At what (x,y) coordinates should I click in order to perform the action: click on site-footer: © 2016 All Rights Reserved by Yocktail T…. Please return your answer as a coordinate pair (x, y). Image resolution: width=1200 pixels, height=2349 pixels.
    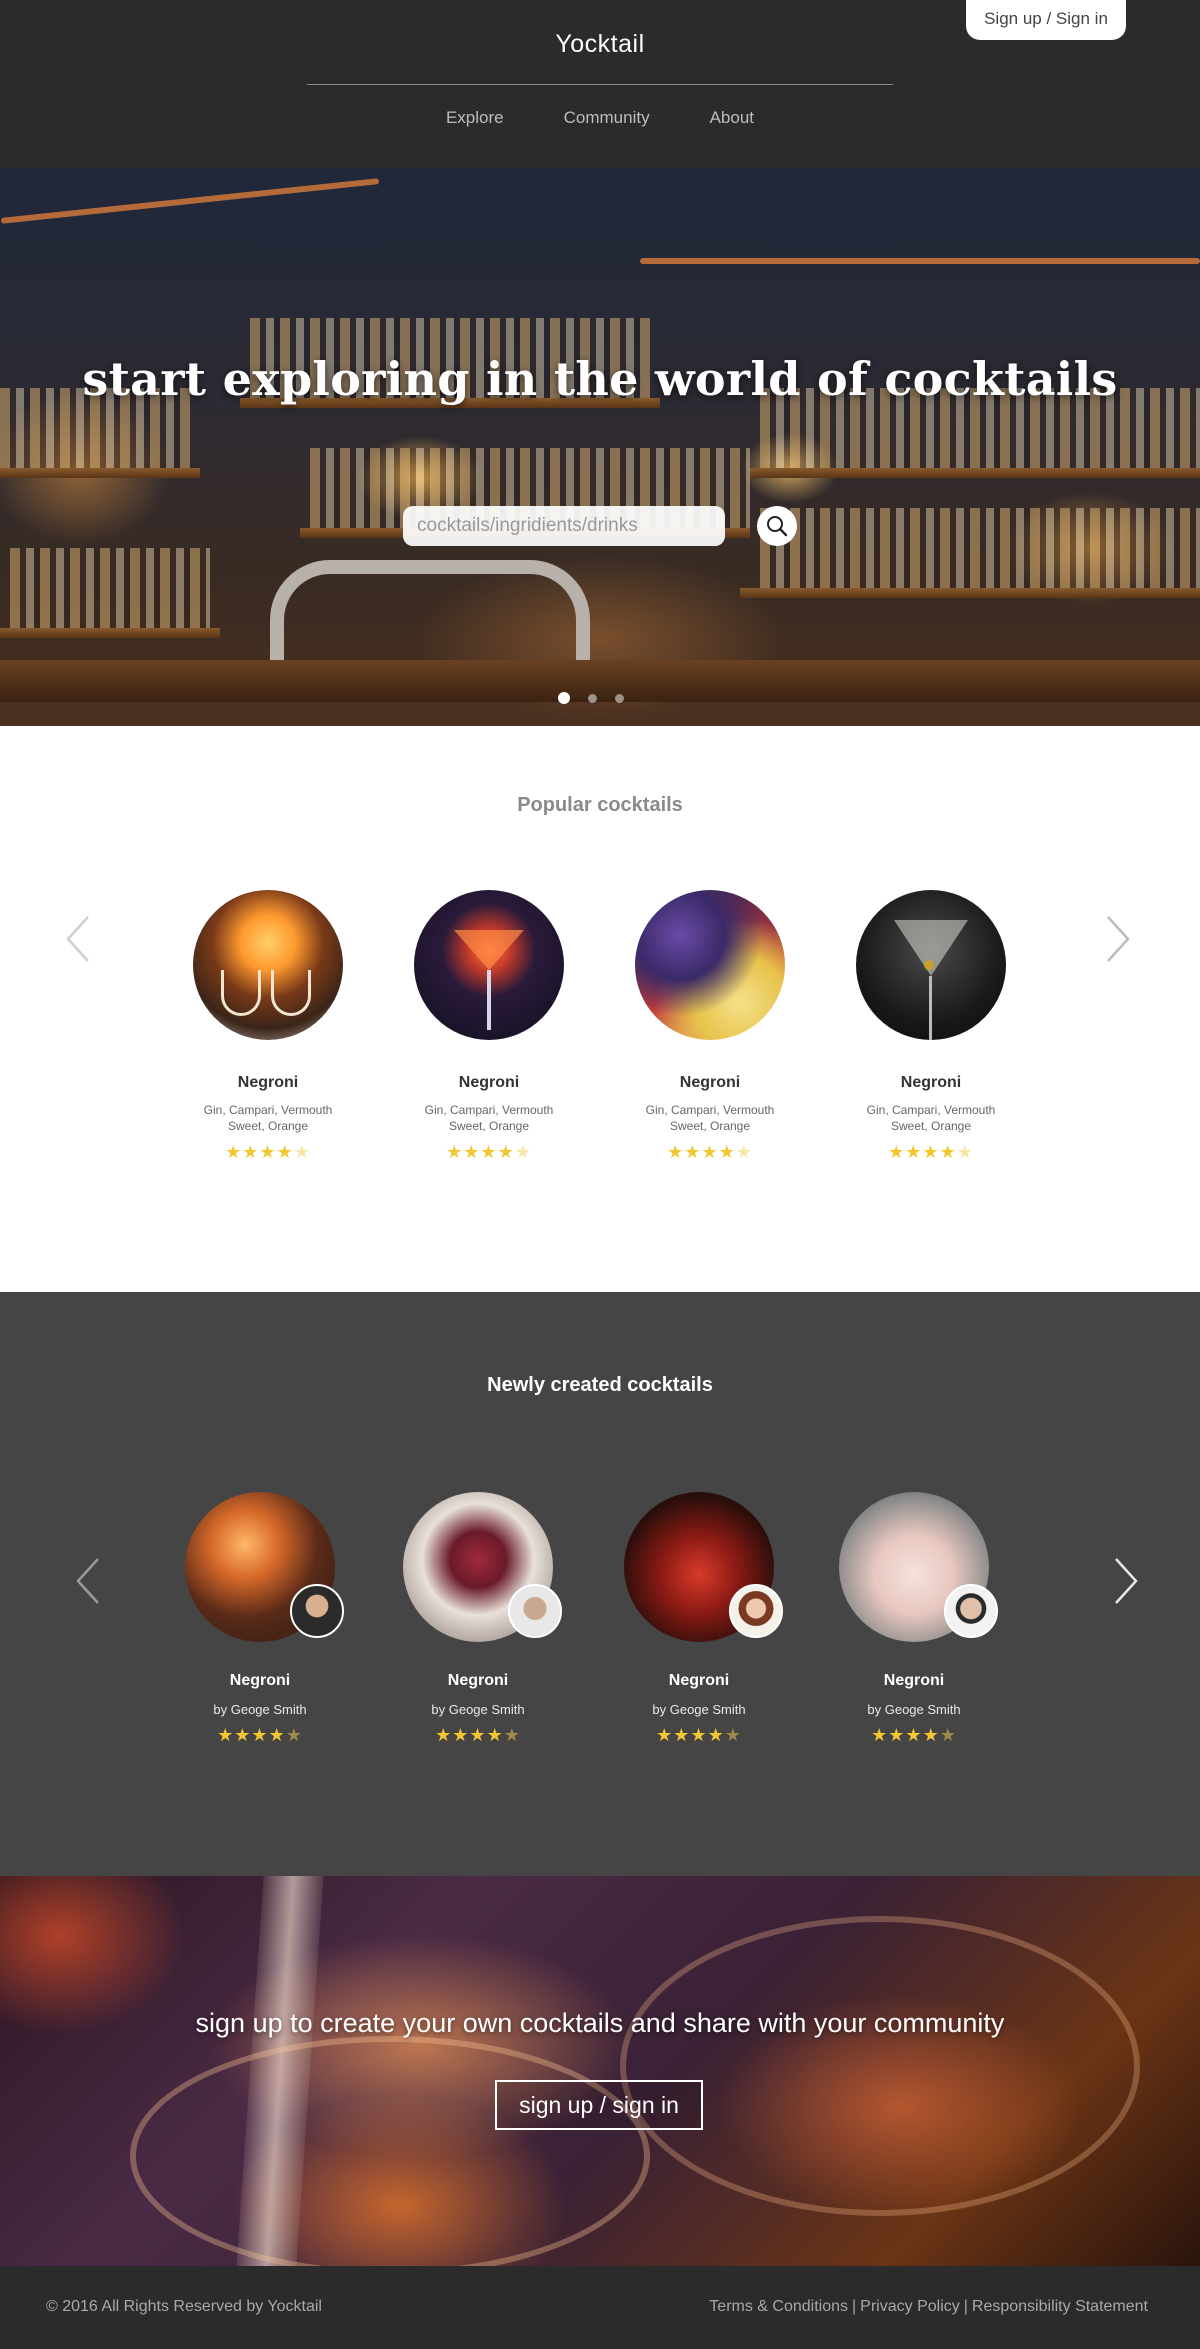
    Looking at the image, I should click on (600, 2307).